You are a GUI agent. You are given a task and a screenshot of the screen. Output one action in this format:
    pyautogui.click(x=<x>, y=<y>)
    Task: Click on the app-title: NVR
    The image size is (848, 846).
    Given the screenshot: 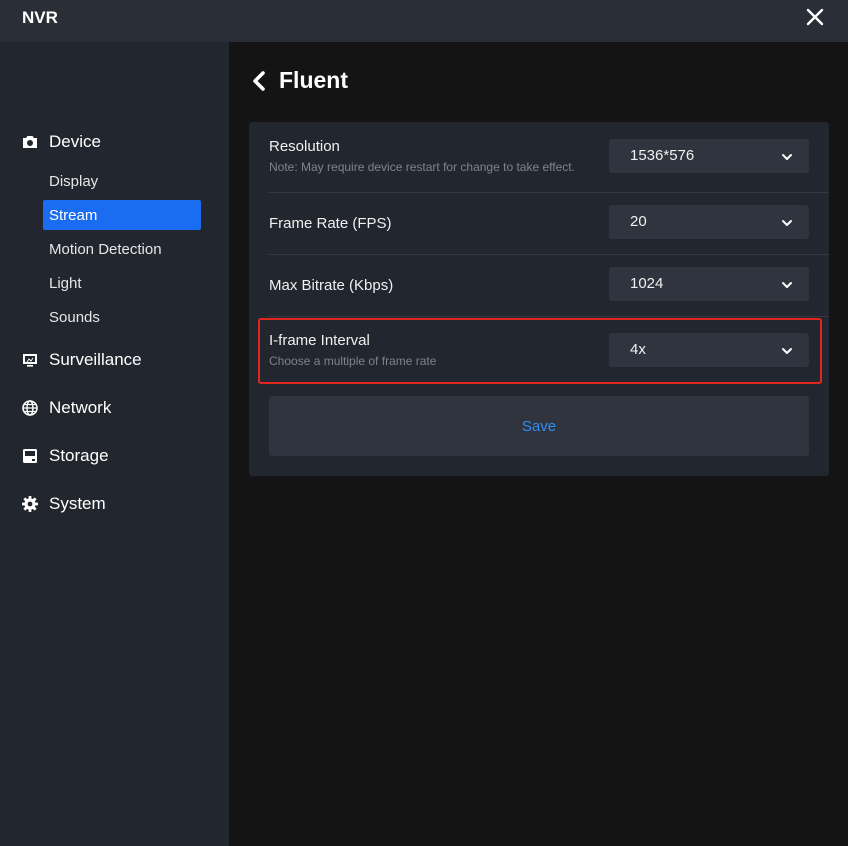 What is the action you would take?
    pyautogui.click(x=40, y=17)
    